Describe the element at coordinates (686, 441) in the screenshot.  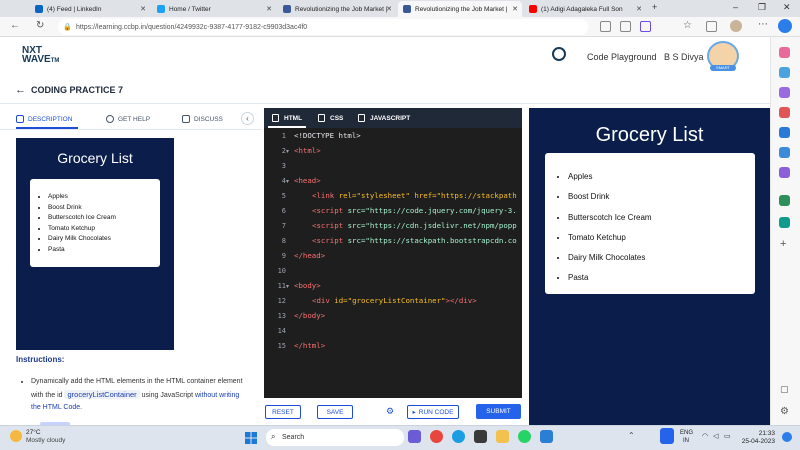
I see `language-region: IN` at that location.